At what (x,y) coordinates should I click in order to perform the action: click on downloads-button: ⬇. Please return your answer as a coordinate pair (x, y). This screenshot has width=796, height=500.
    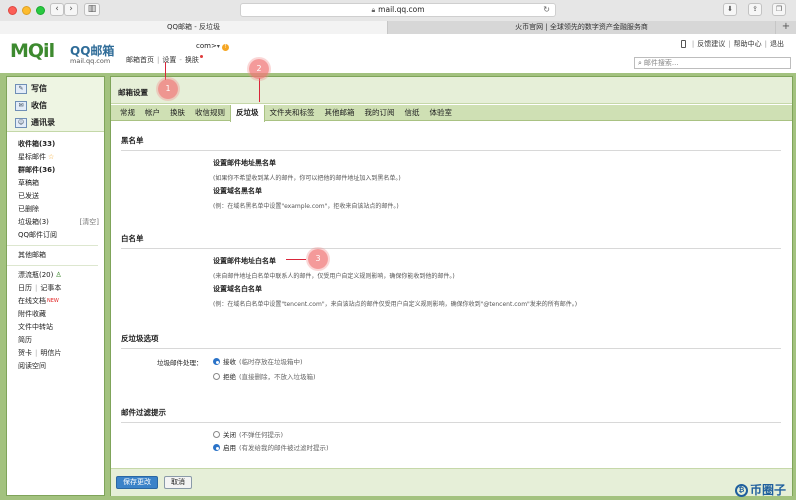
    Looking at the image, I should click on (730, 9).